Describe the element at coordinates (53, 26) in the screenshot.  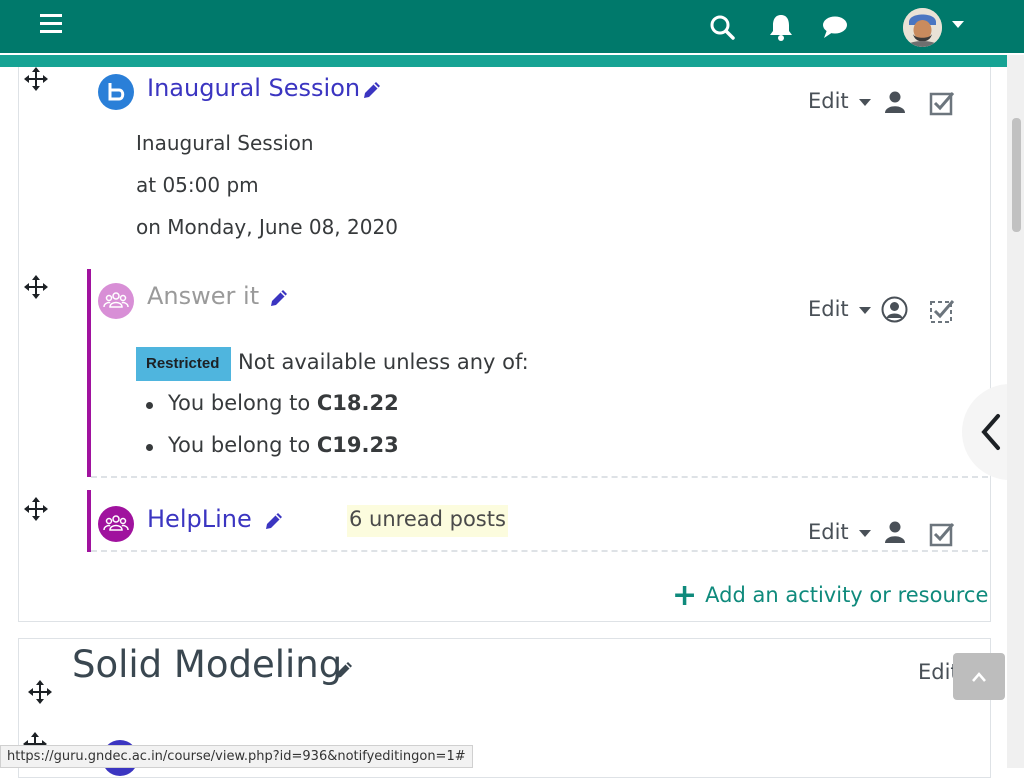
I see `hamburger-icon` at that location.